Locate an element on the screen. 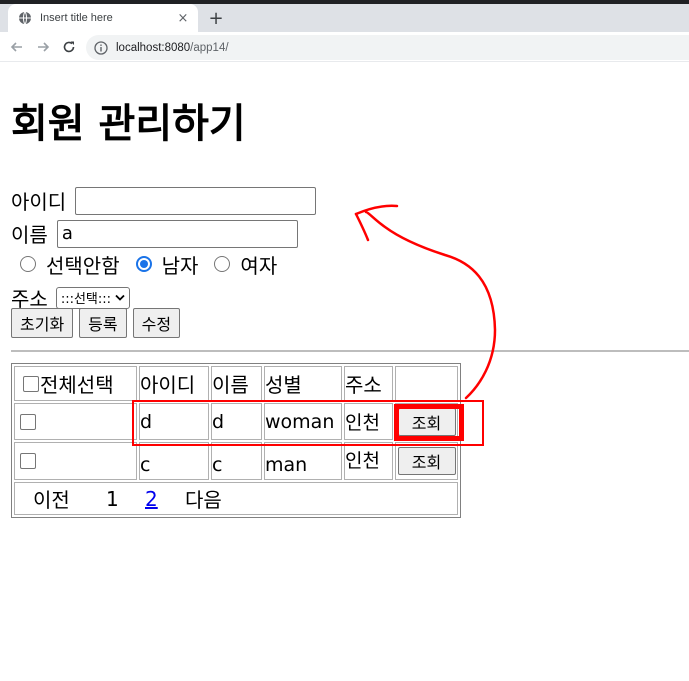  annotation-arrow is located at coordinates (425, 302).